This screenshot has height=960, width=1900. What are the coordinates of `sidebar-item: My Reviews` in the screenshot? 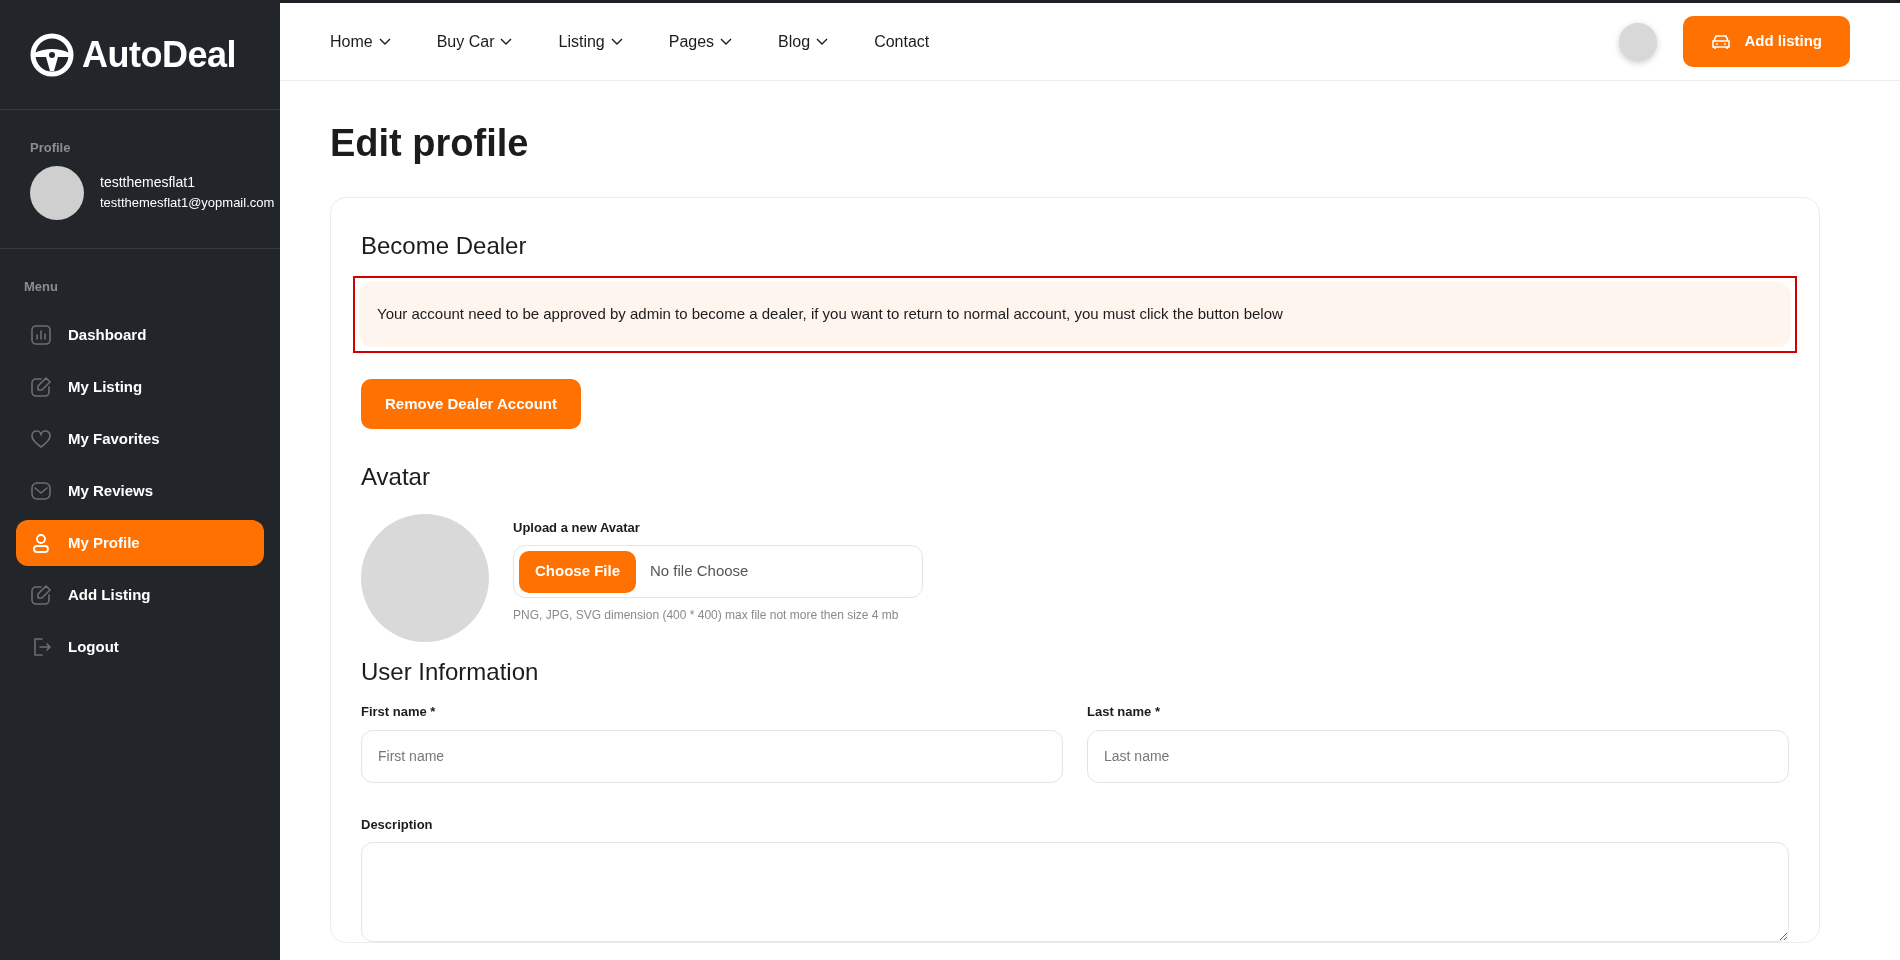 It's located at (140, 491).